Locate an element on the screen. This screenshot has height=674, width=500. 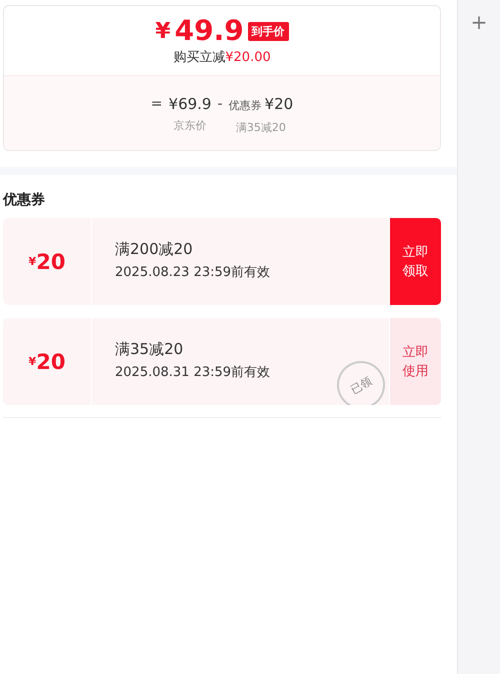
coupon-action-button: 立即使用 is located at coordinates (415, 361).